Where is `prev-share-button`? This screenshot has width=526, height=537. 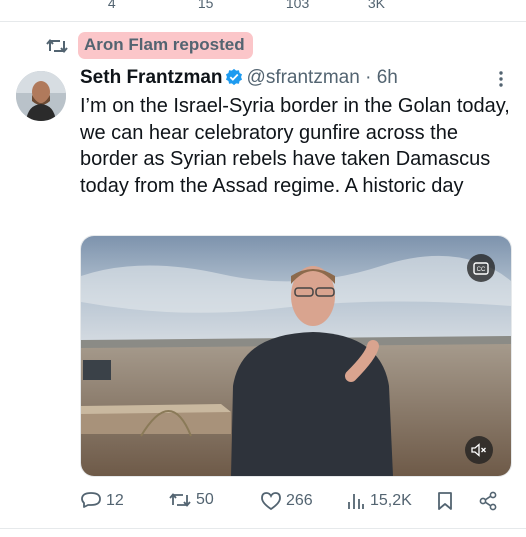
prev-share-button is located at coordinates (490, 4).